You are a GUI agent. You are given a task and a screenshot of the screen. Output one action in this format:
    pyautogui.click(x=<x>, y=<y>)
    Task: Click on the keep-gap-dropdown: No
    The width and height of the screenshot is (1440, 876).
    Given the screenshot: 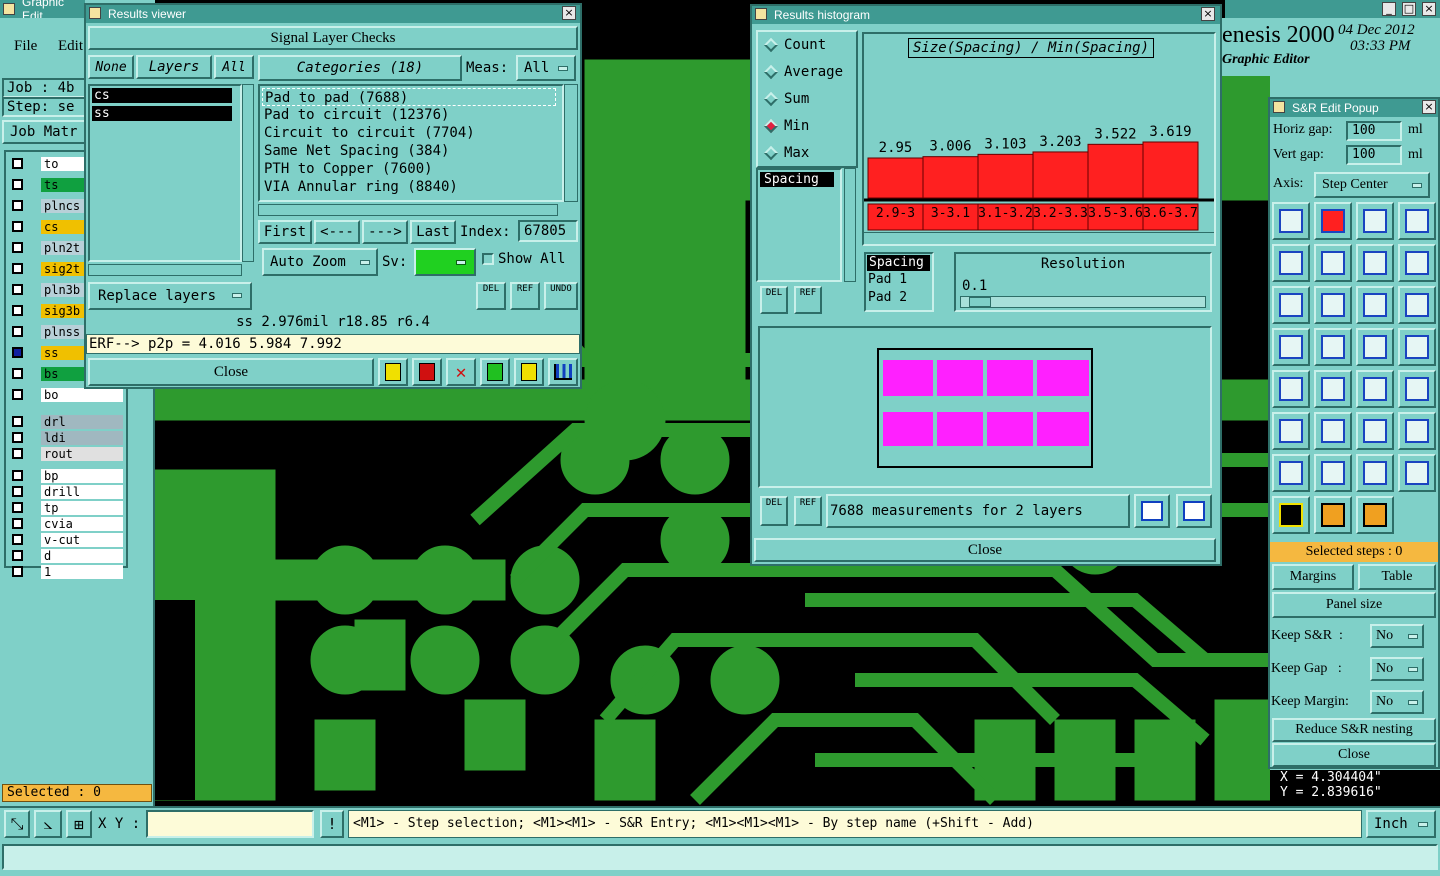 What is the action you would take?
    pyautogui.click(x=1397, y=669)
    